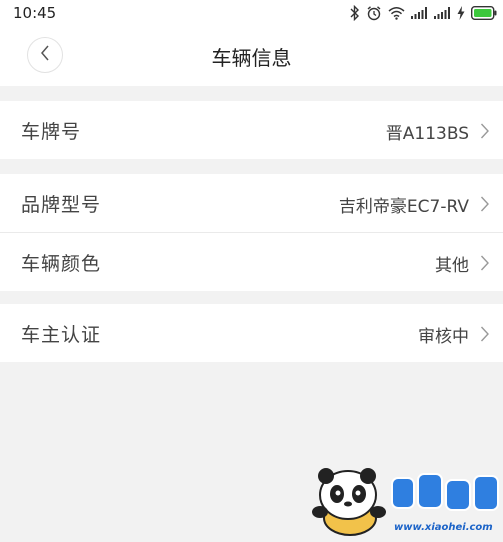 The image size is (503, 542). I want to click on brand-model-row: 品牌型号 吉利帝豪EC7-RV, so click(251, 203).